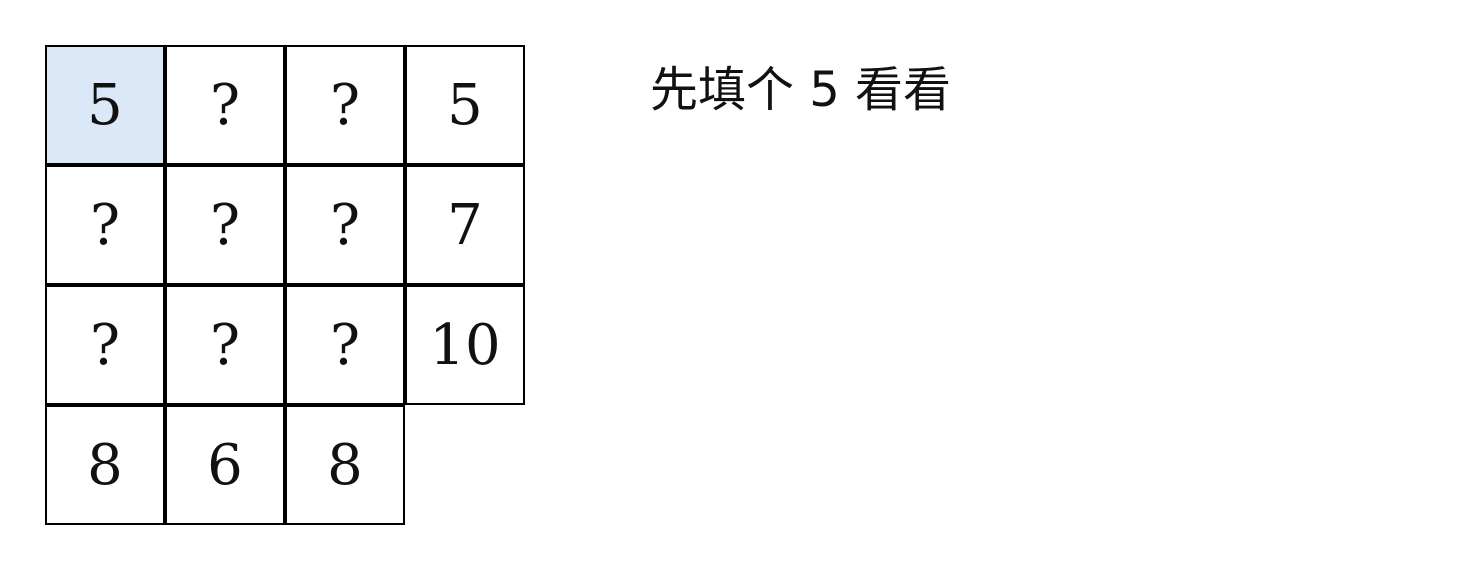  What do you see at coordinates (225, 465) in the screenshot?
I see `grid-cell: 6` at bounding box center [225, 465].